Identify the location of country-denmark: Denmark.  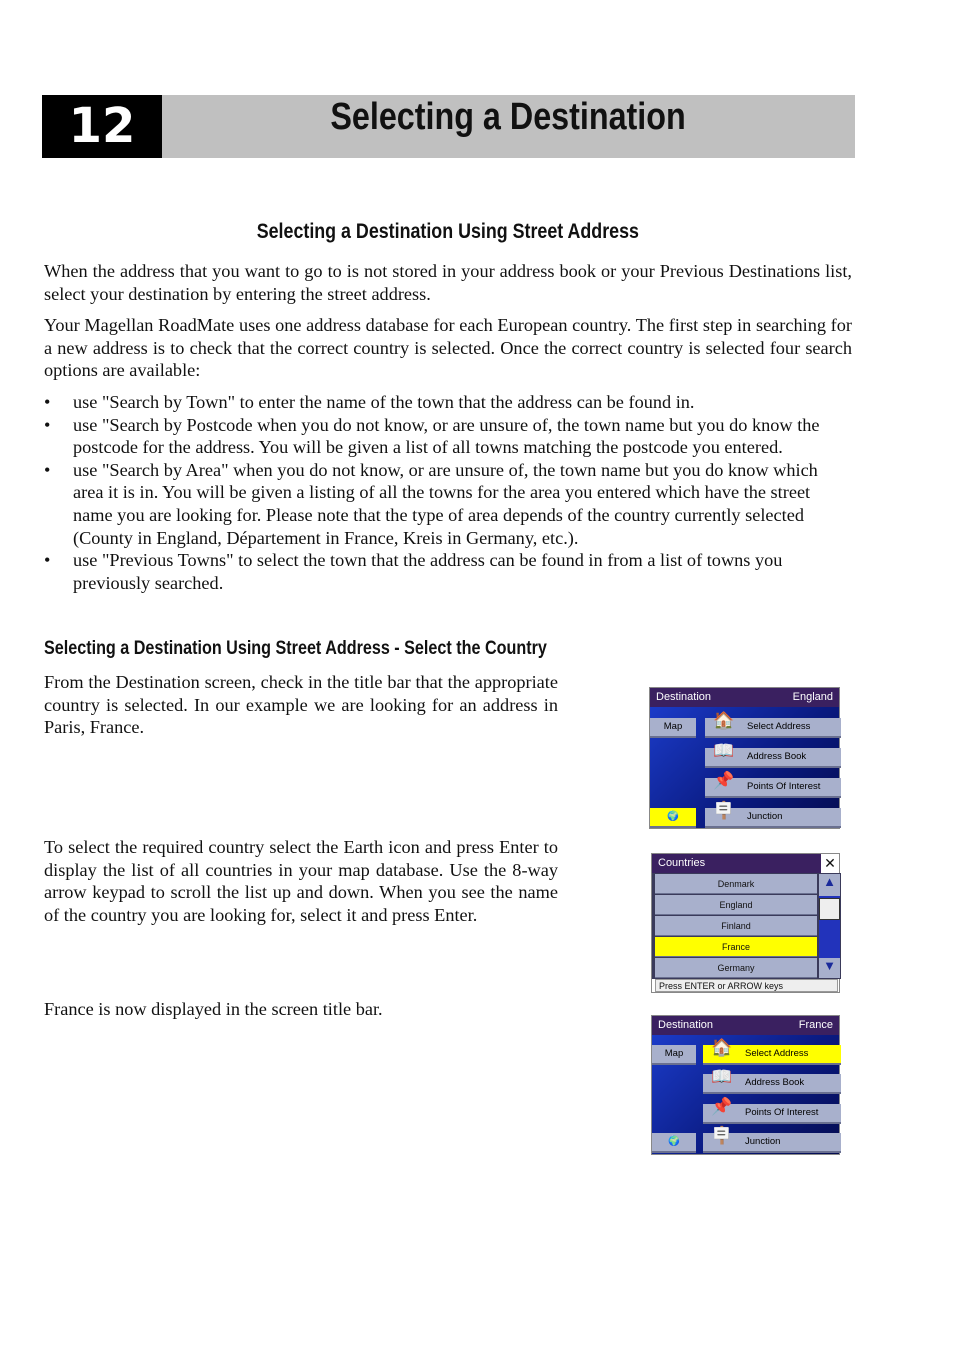
(736, 884).